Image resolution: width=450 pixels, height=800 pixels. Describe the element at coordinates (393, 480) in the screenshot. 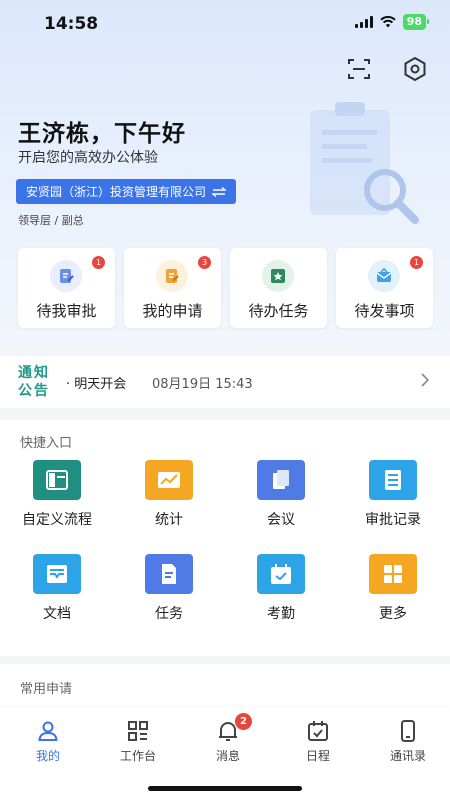

I see `record-icon` at that location.